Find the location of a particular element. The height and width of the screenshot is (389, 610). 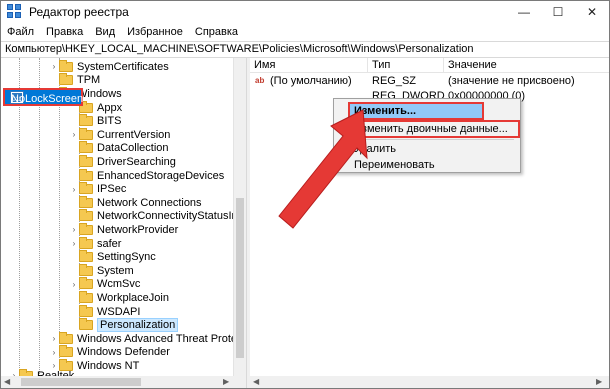

tree-item-label: Windows Advanced Threat Protectio is located at coordinates (161, 338).